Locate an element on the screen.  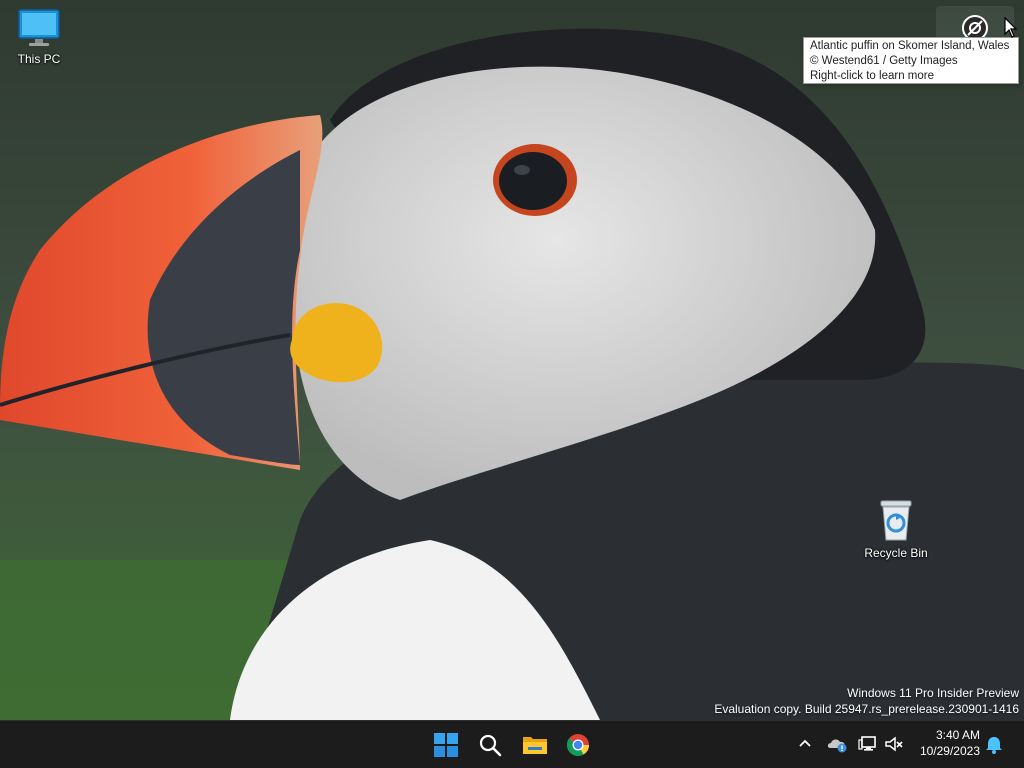
chrome-icon is located at coordinates (577, 745).